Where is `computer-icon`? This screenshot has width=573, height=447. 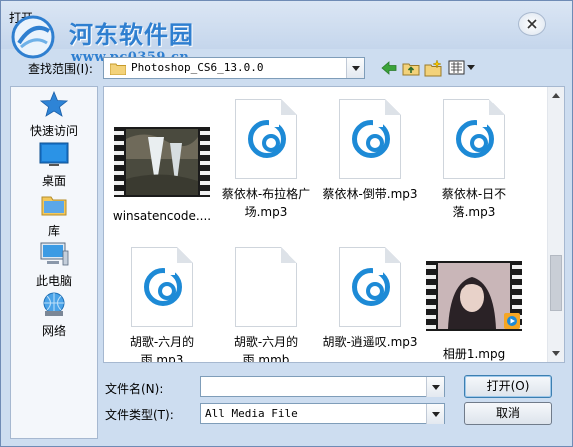 computer-icon is located at coordinates (54, 254).